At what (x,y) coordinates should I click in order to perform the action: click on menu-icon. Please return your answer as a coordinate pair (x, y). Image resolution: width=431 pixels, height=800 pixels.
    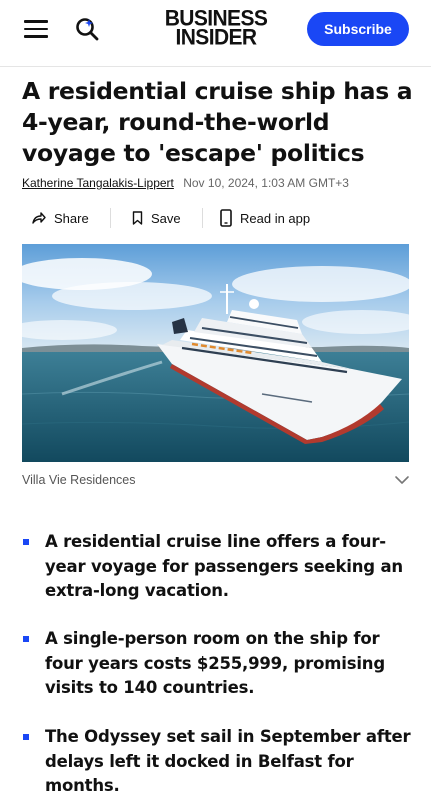
    Looking at the image, I should click on (36, 29).